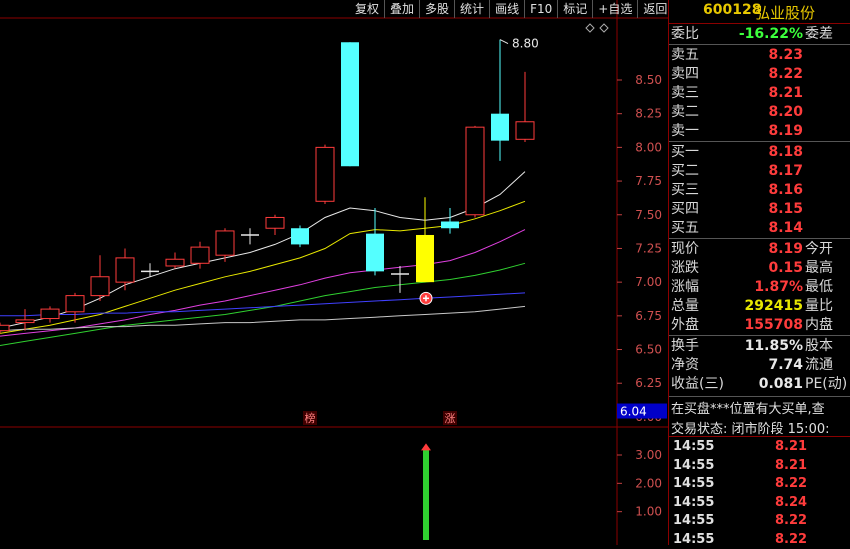  Describe the element at coordinates (504, 42) in the screenshot. I see `high-marker-line` at that location.